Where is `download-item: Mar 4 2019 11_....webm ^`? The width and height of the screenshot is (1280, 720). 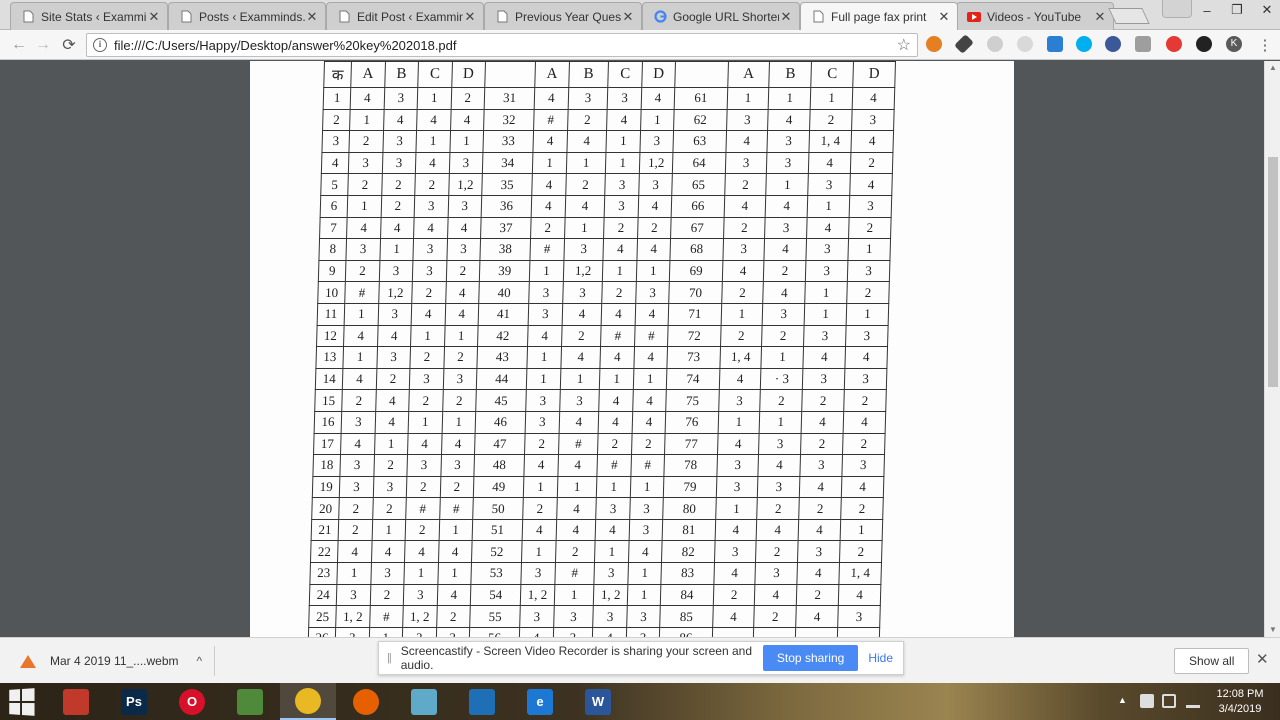
download-item: Mar 4 2019 11_....webm ^ is located at coordinates (108, 661).